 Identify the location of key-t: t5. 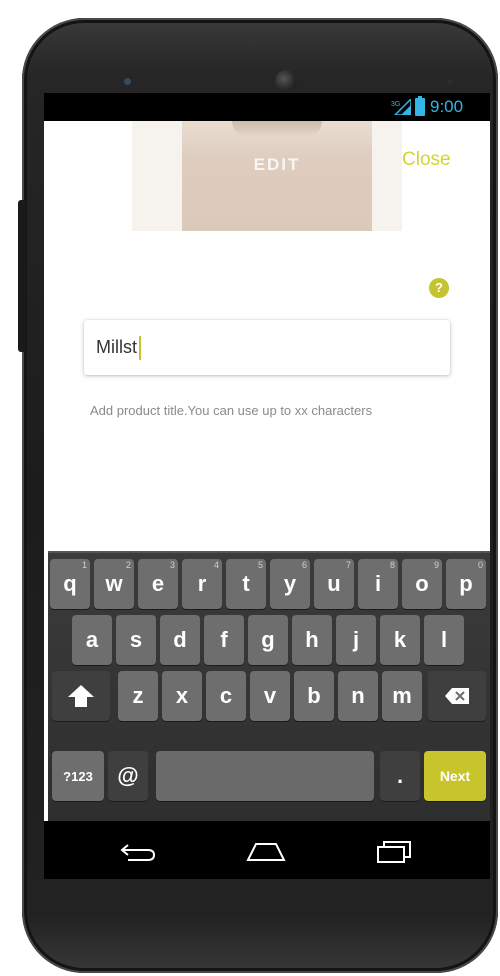
(246, 584).